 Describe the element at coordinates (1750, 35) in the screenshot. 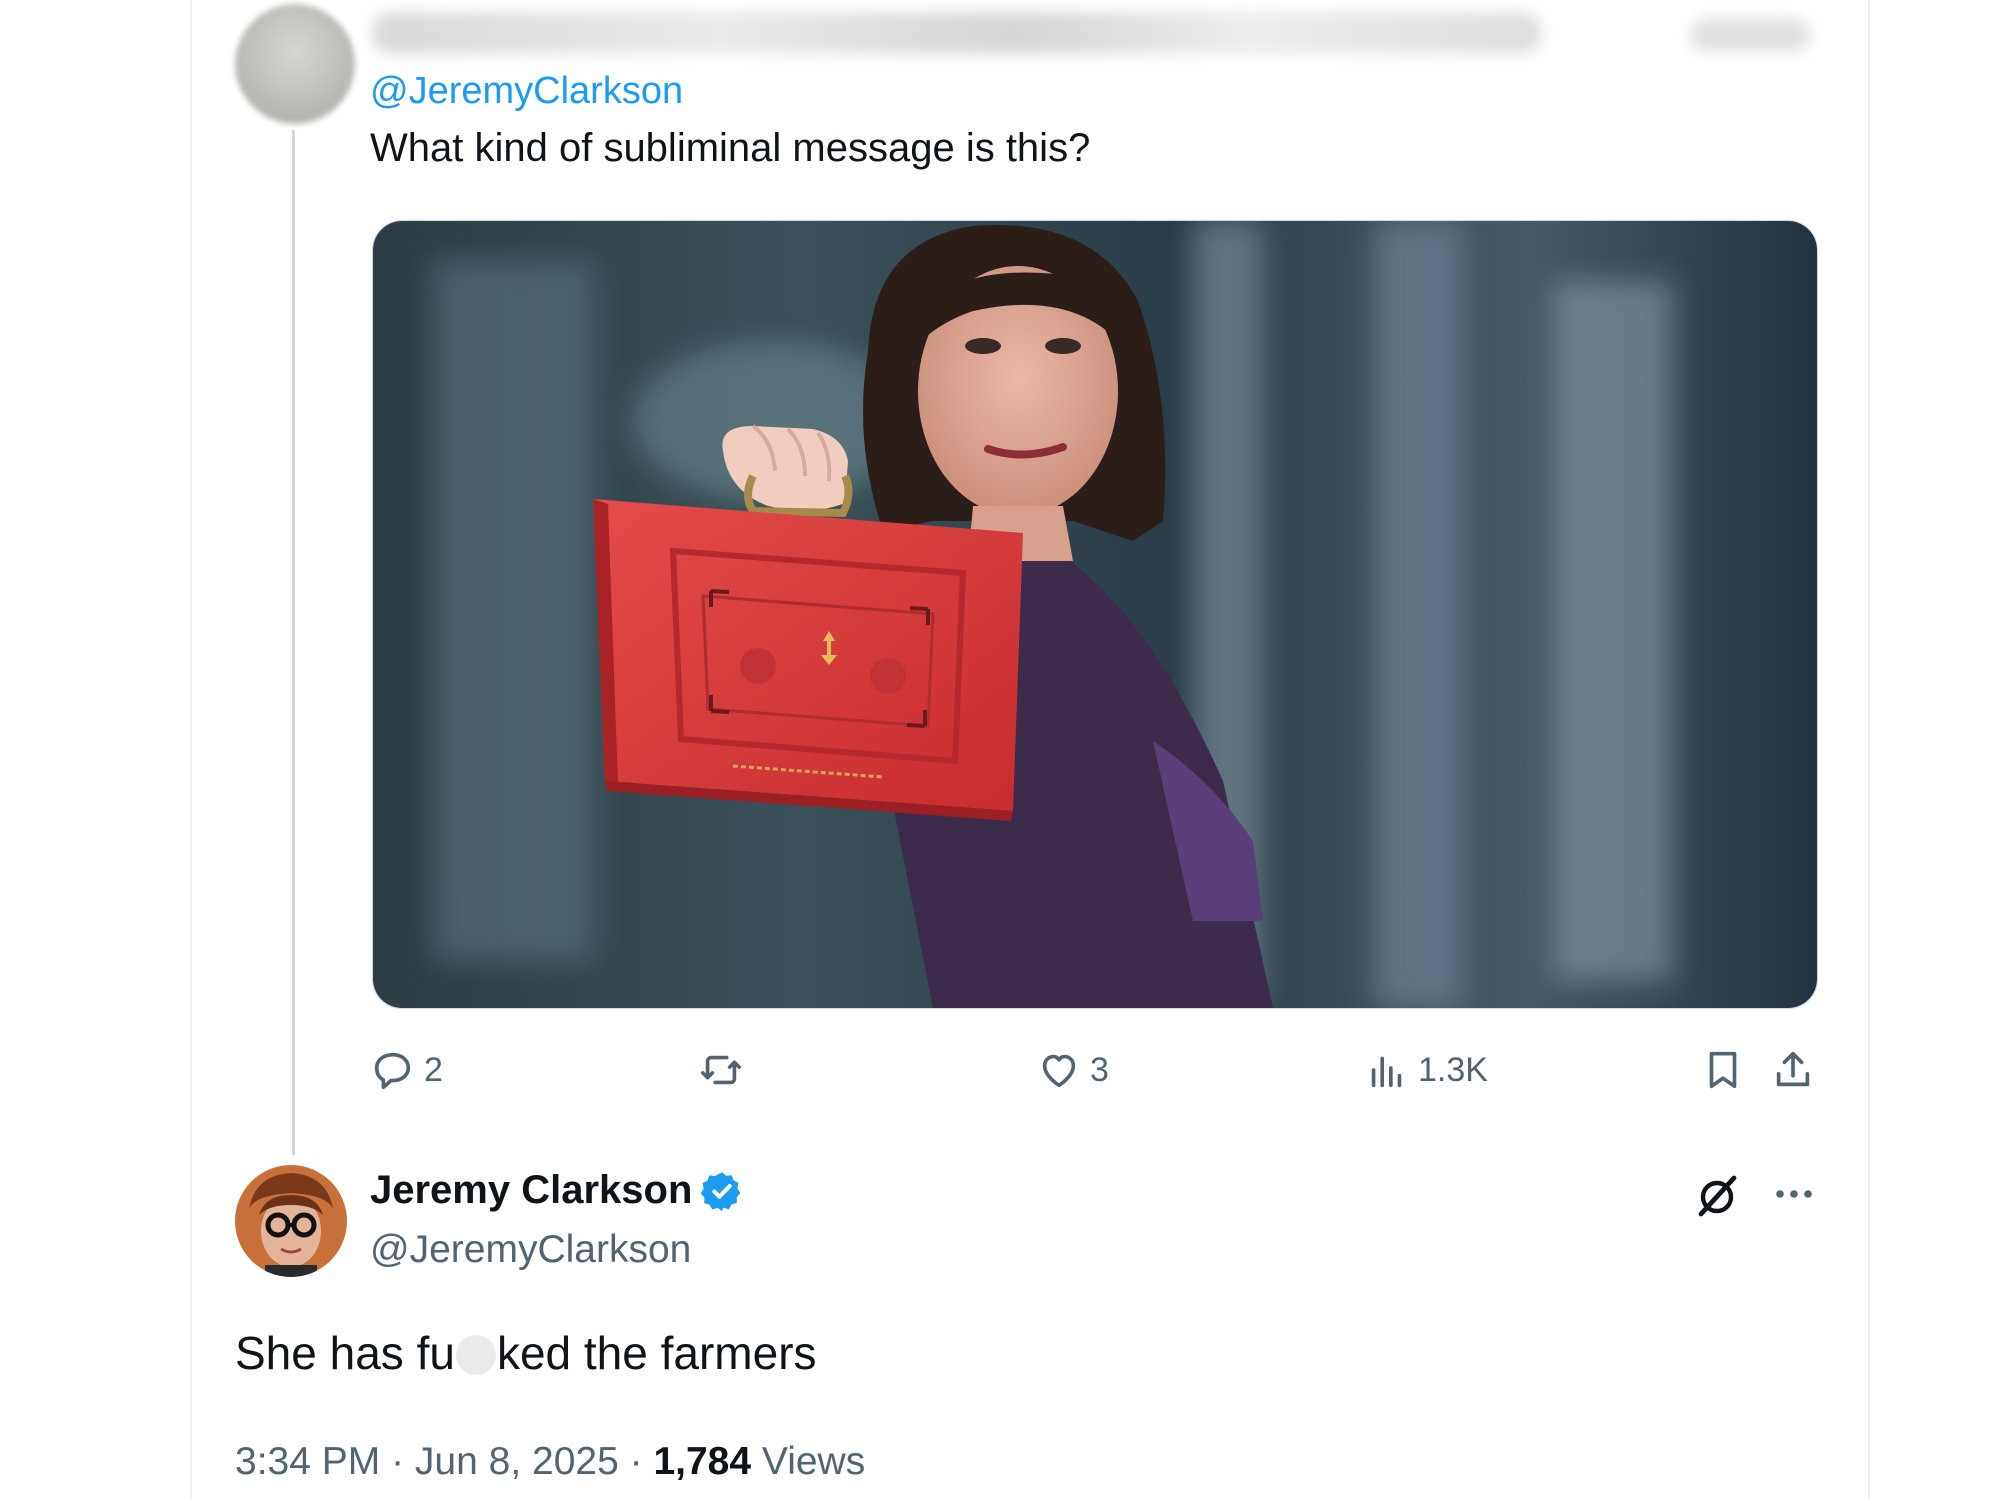

I see `blurred-reply-menu` at that location.